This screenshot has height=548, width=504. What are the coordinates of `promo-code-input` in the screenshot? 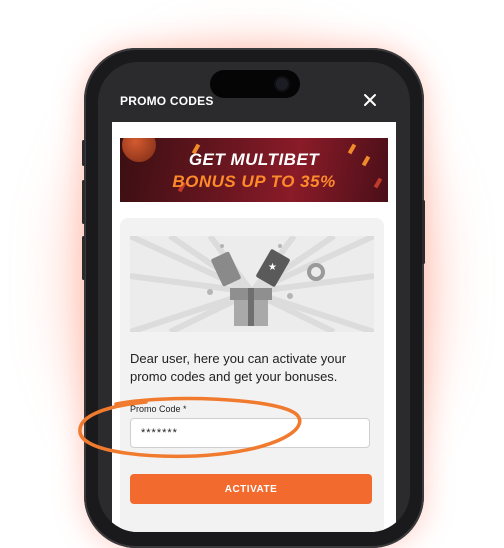 It's located at (250, 433).